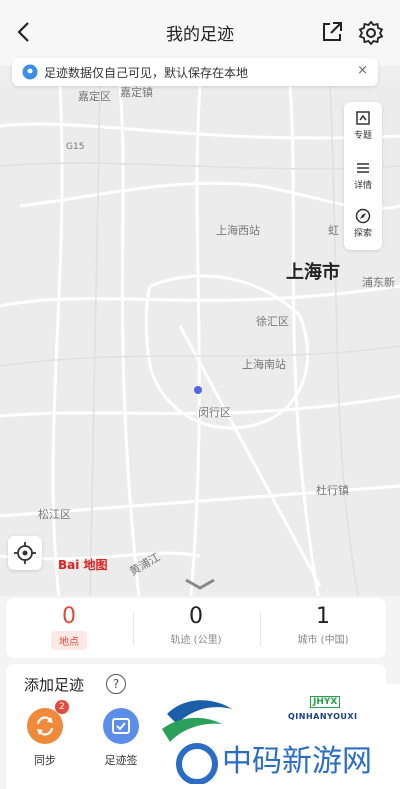 The width and height of the screenshot is (400, 789). I want to click on map-label: 徐汇区, so click(272, 321).